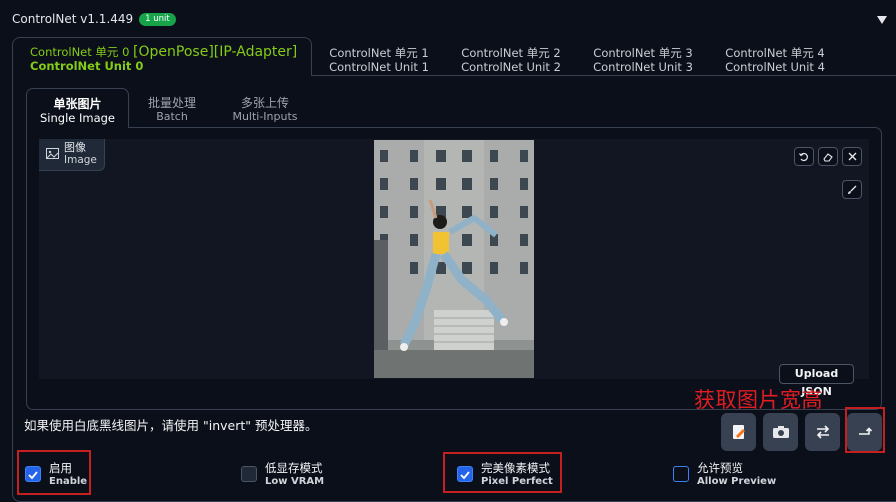 This screenshot has width=896, height=502. I want to click on tab-unit-3: ControlNet 单元 3 ControlNet Unit 3, so click(643, 56).